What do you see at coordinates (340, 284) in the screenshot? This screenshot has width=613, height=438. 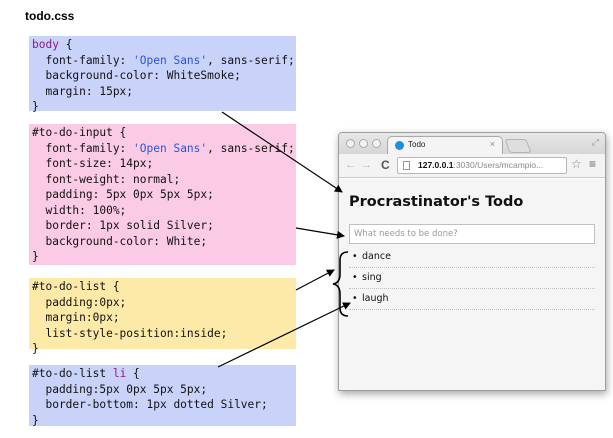 I see `list-brace` at bounding box center [340, 284].